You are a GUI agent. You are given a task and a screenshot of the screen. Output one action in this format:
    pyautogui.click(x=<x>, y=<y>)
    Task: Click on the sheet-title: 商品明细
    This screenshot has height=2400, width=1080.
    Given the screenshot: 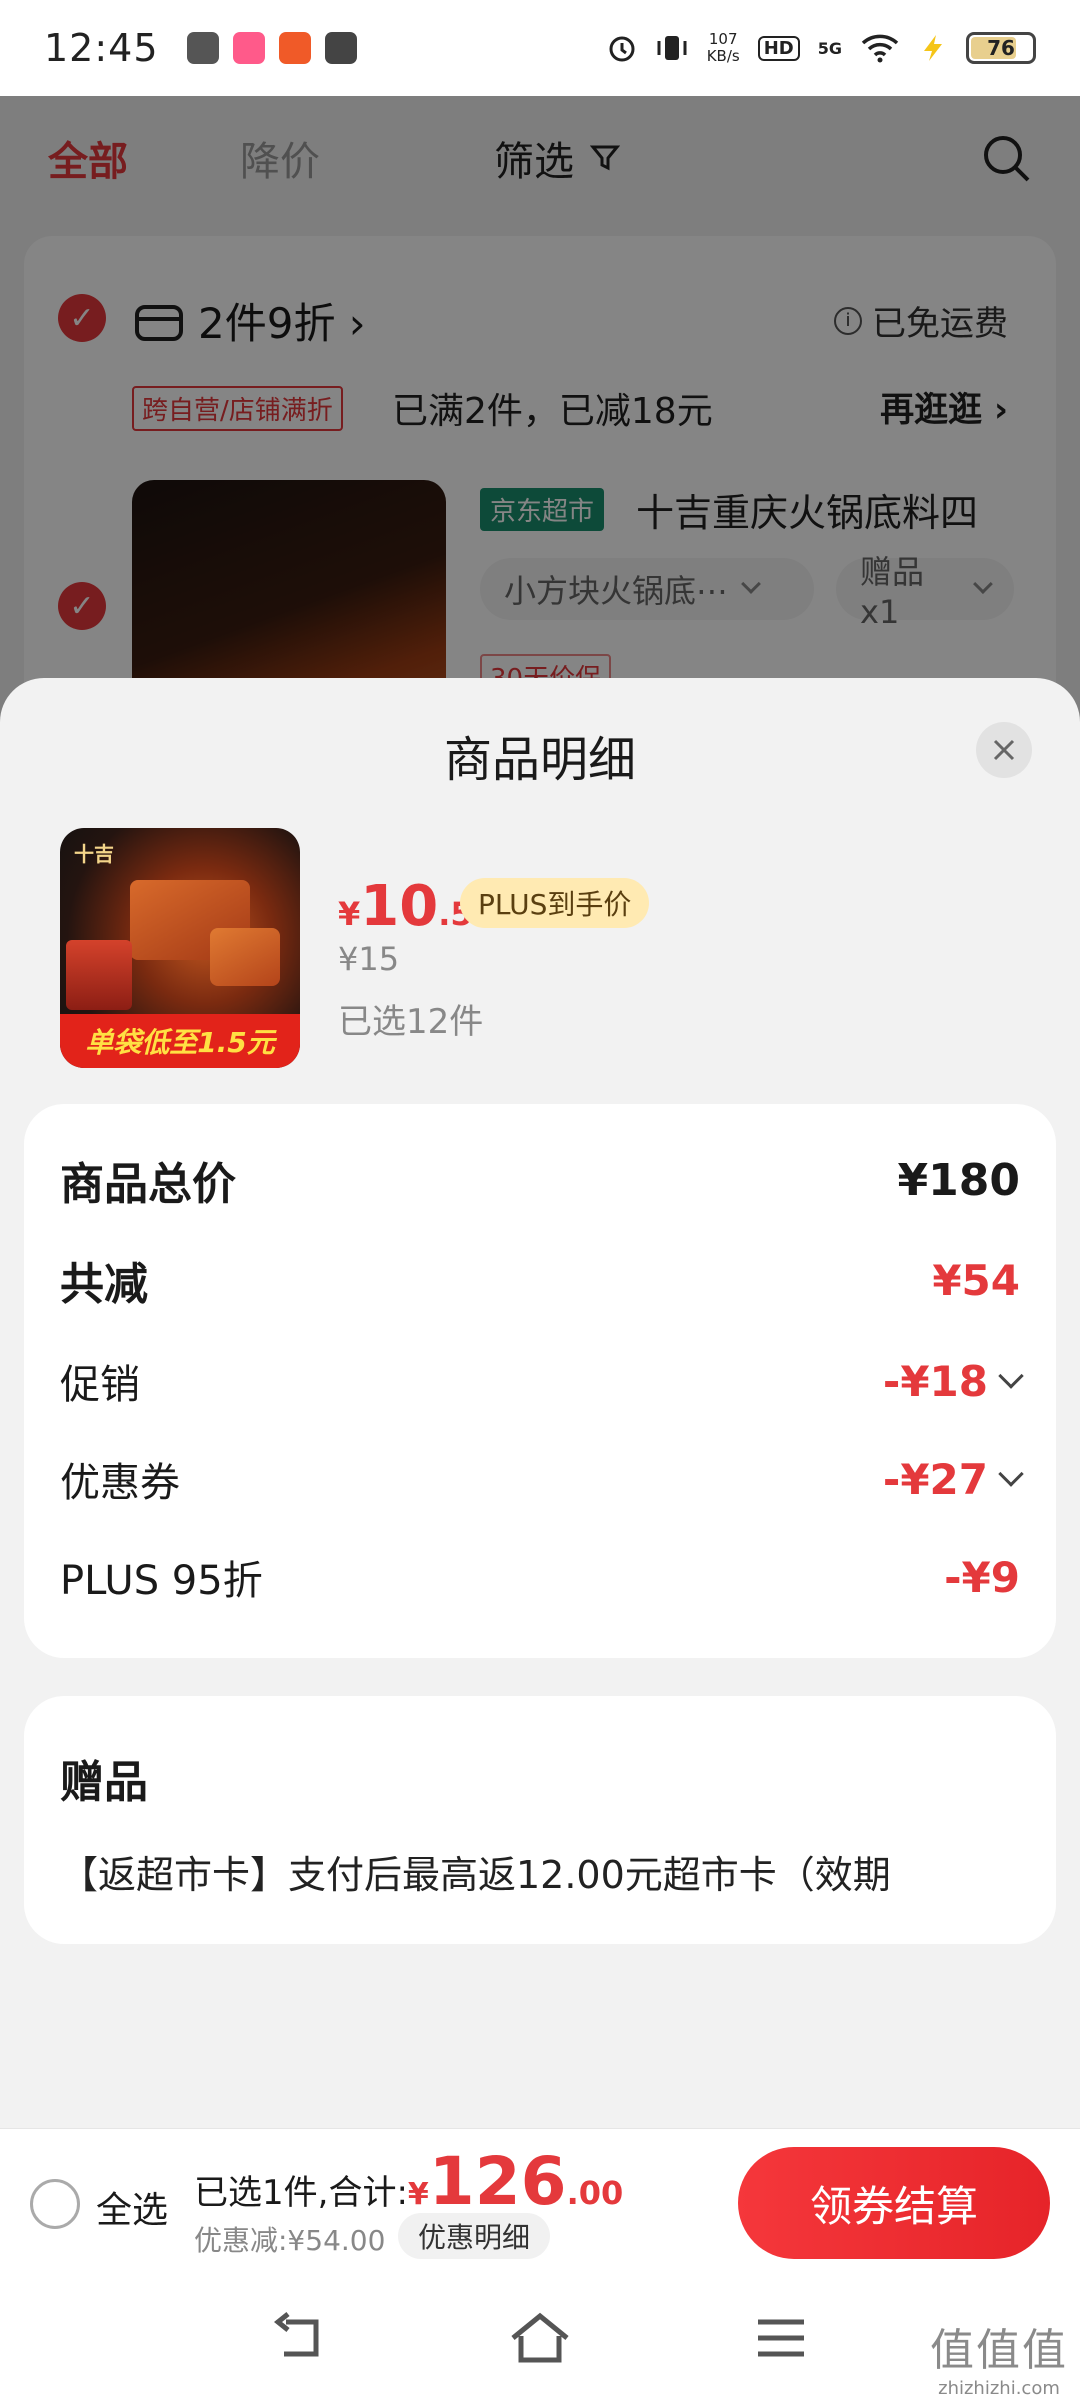 What is the action you would take?
    pyautogui.click(x=539, y=760)
    